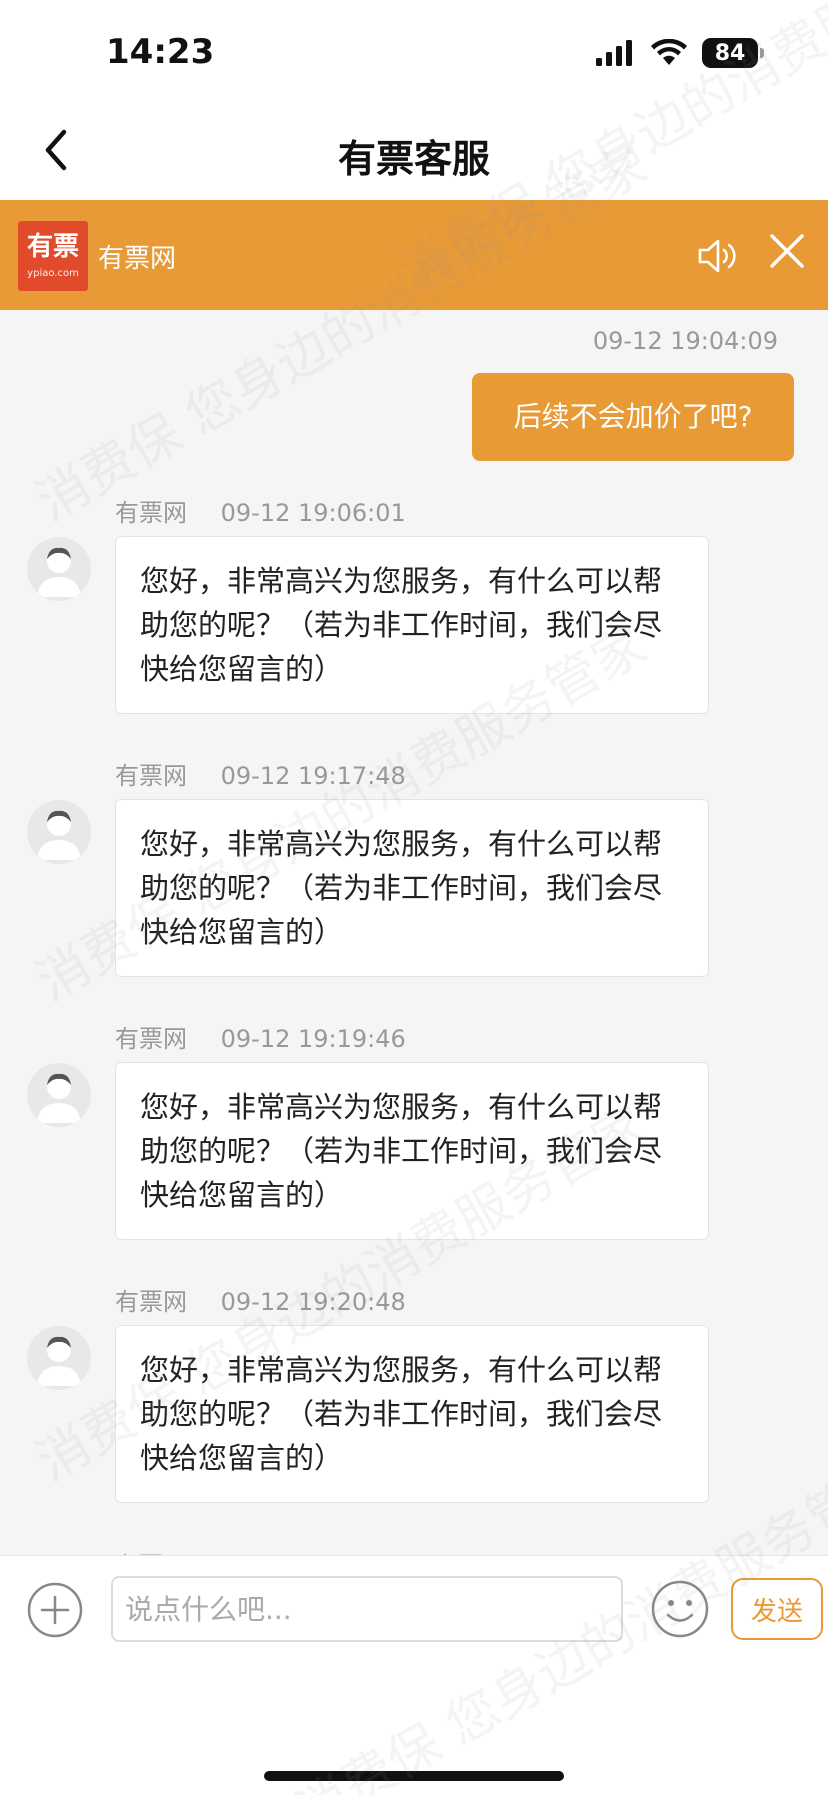  I want to click on status-time: 14:23, so click(160, 52).